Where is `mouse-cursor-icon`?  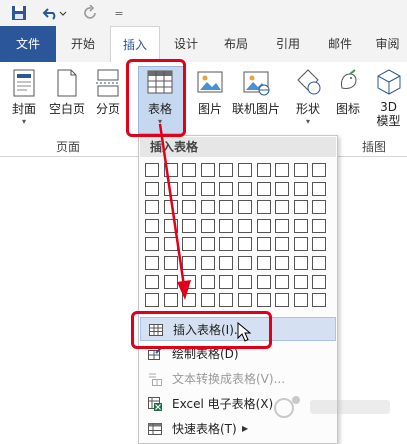
mouse-cursor-icon is located at coordinates (244, 332).